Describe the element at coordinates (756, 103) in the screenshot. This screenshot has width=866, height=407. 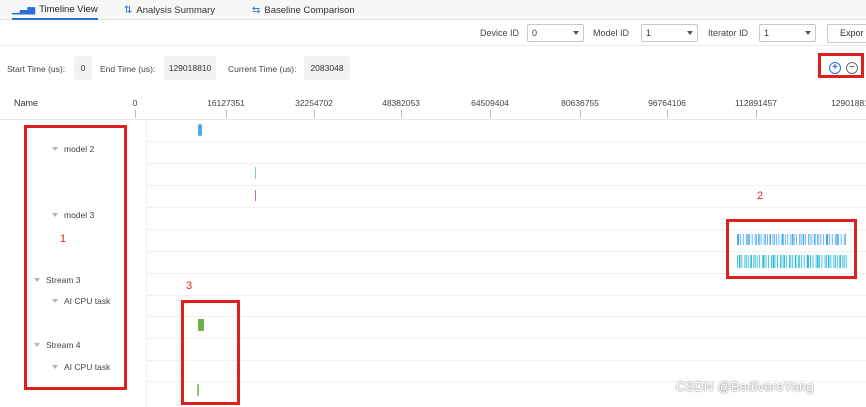
I see `axis-tick-label: 112891457` at that location.